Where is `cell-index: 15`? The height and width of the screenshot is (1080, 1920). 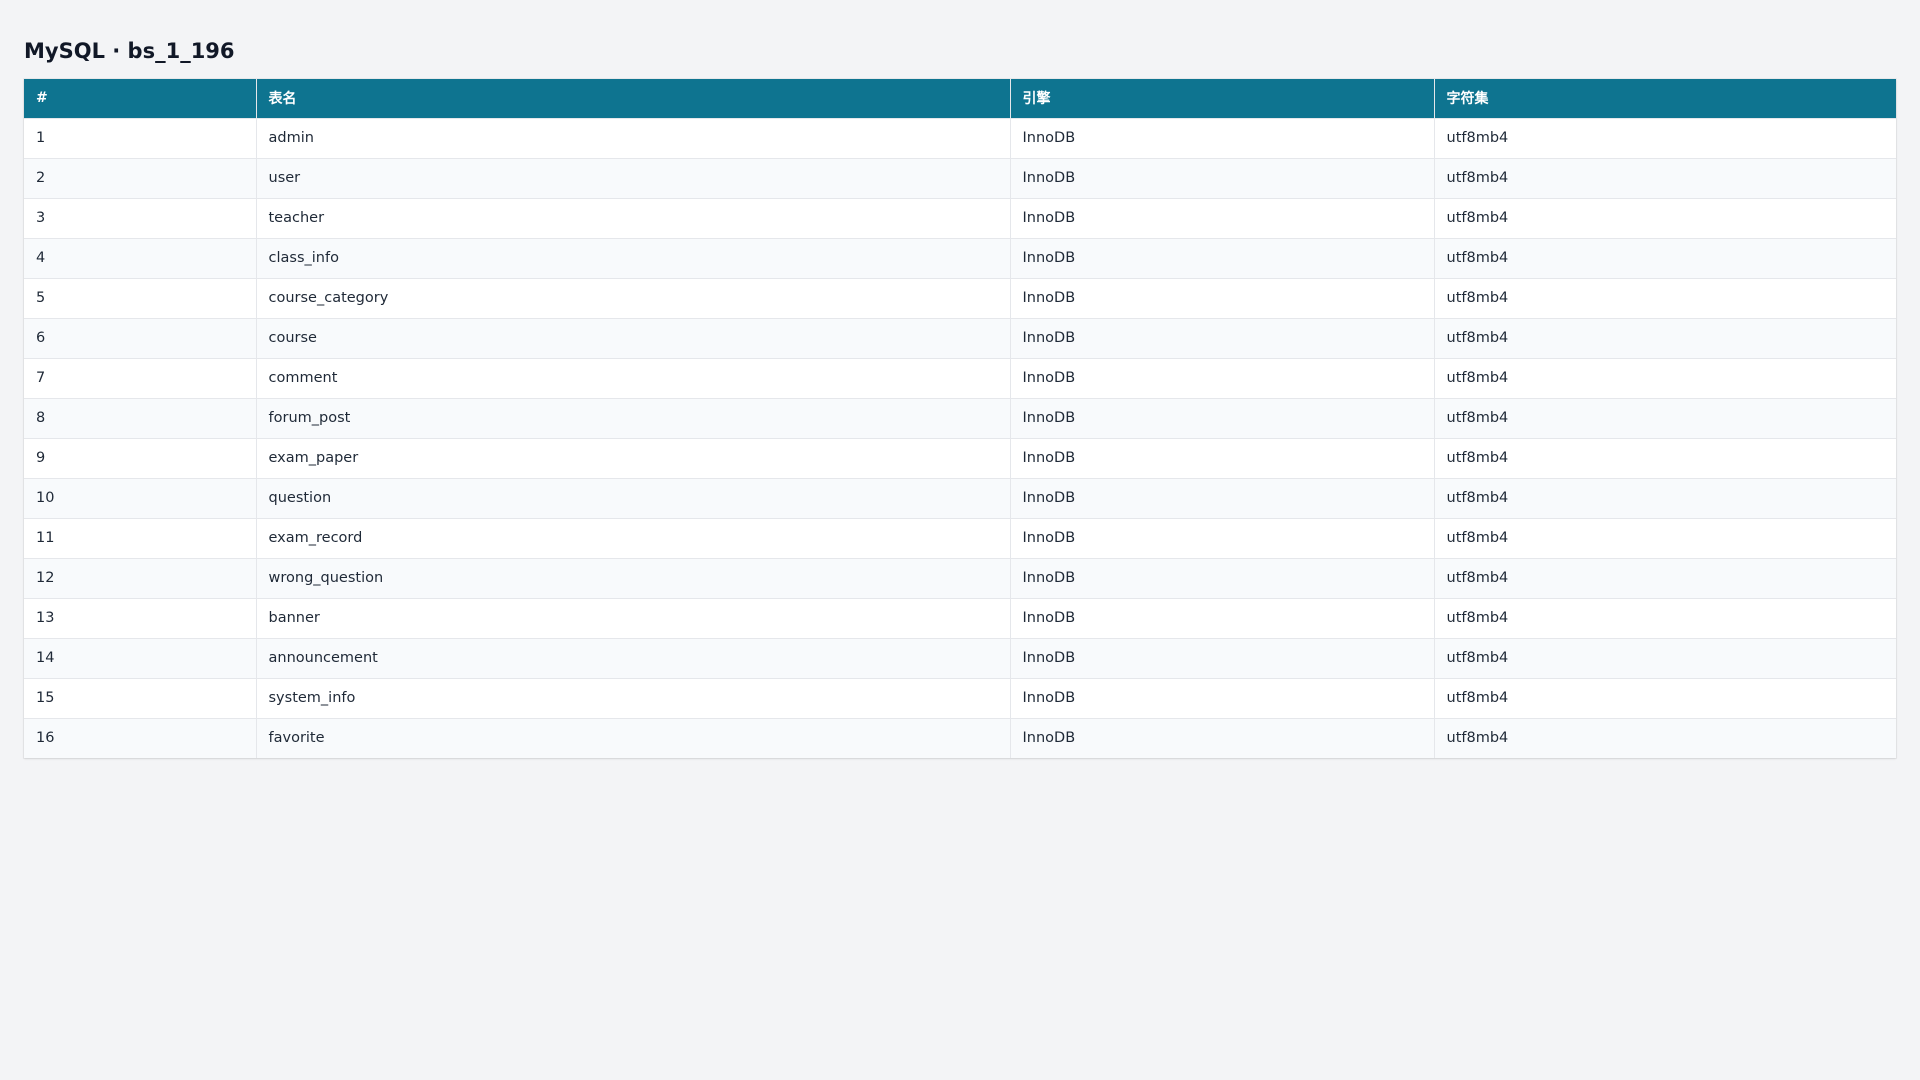
cell-index: 15 is located at coordinates (140, 697).